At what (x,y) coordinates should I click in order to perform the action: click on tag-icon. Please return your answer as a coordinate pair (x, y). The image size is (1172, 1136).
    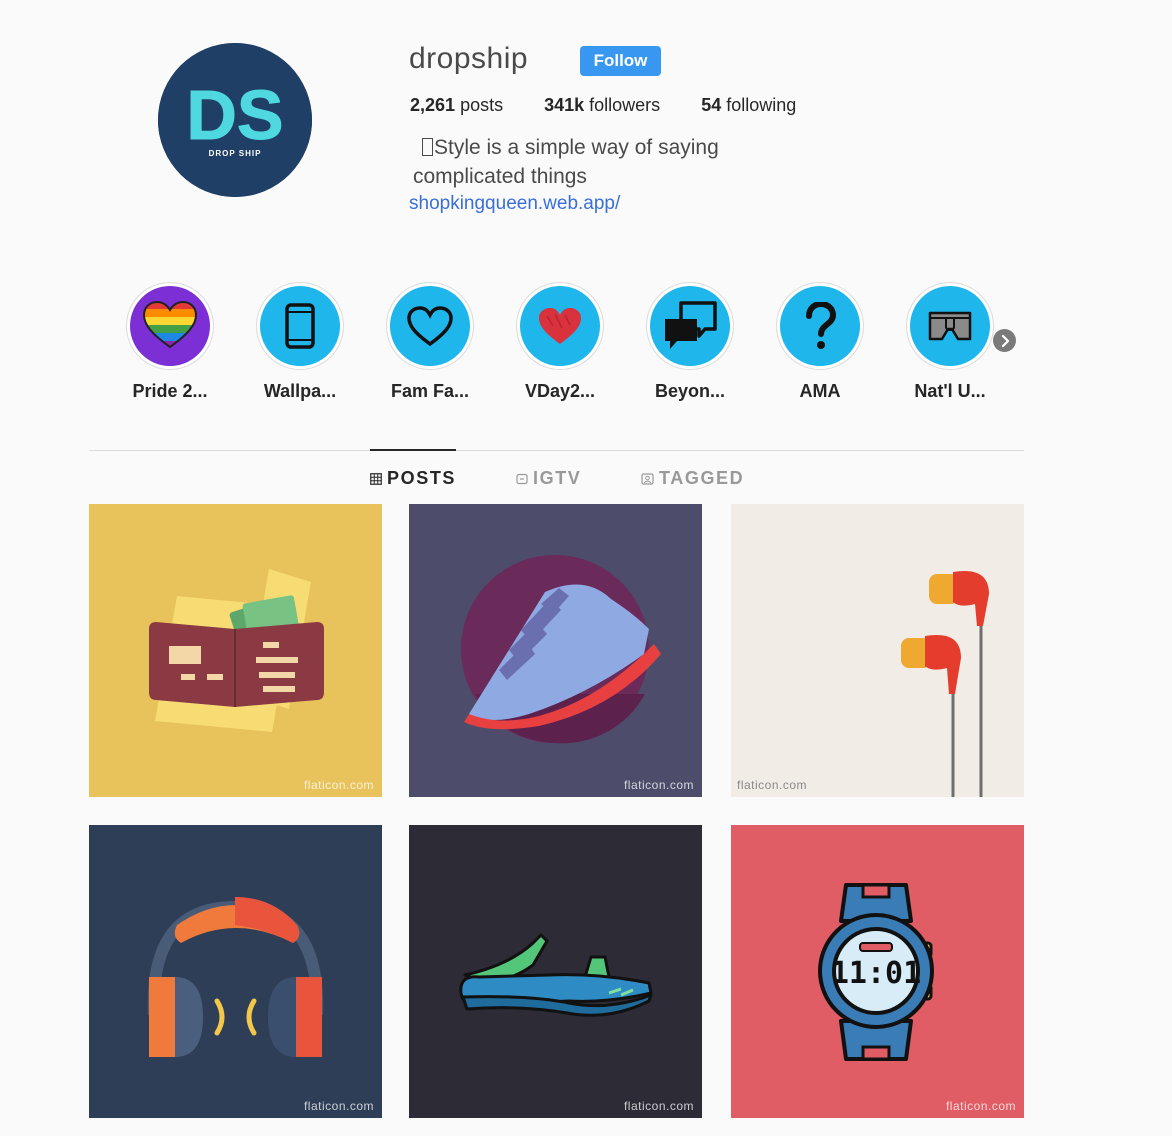
    Looking at the image, I should click on (647, 478).